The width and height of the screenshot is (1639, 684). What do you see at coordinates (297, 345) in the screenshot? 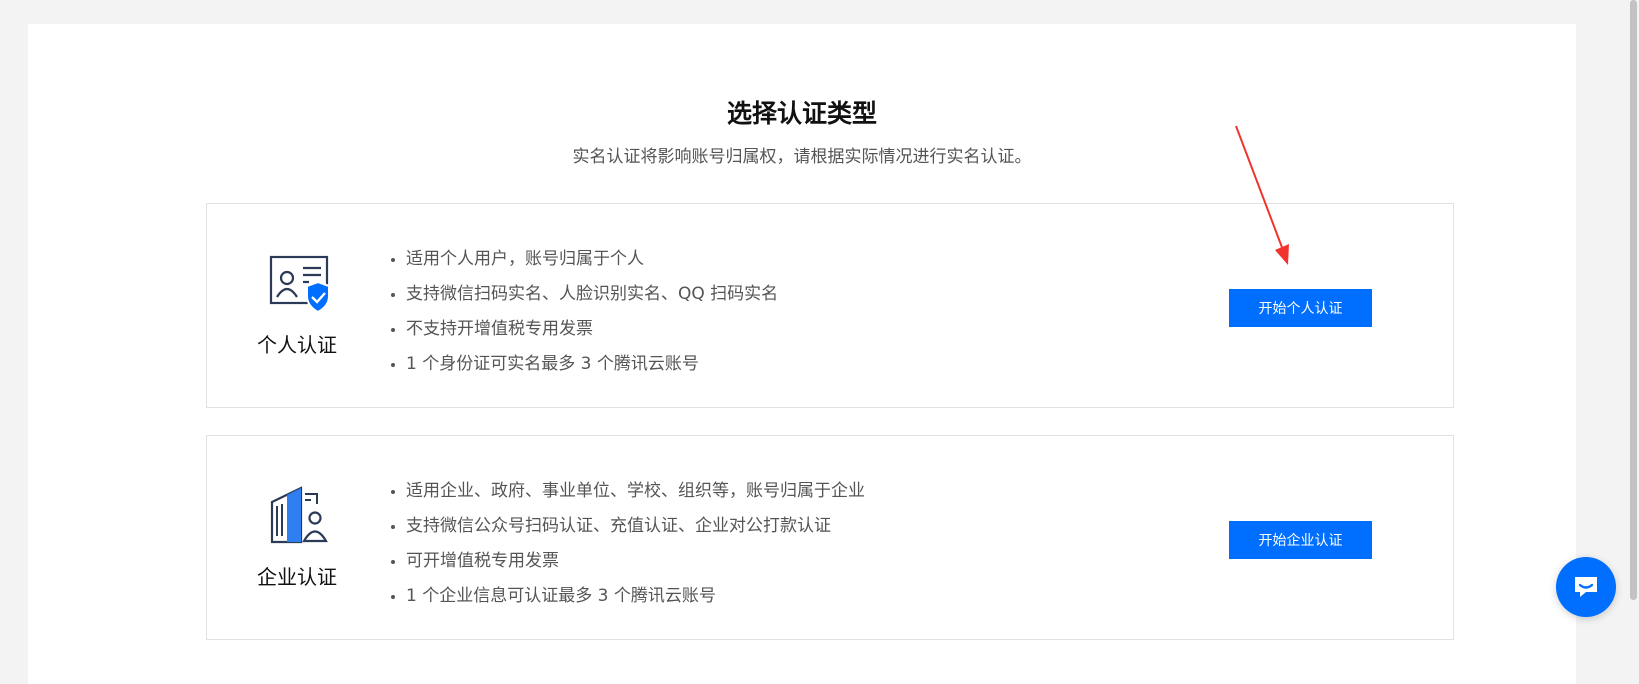
I see `personal-card-title: 个人认证` at bounding box center [297, 345].